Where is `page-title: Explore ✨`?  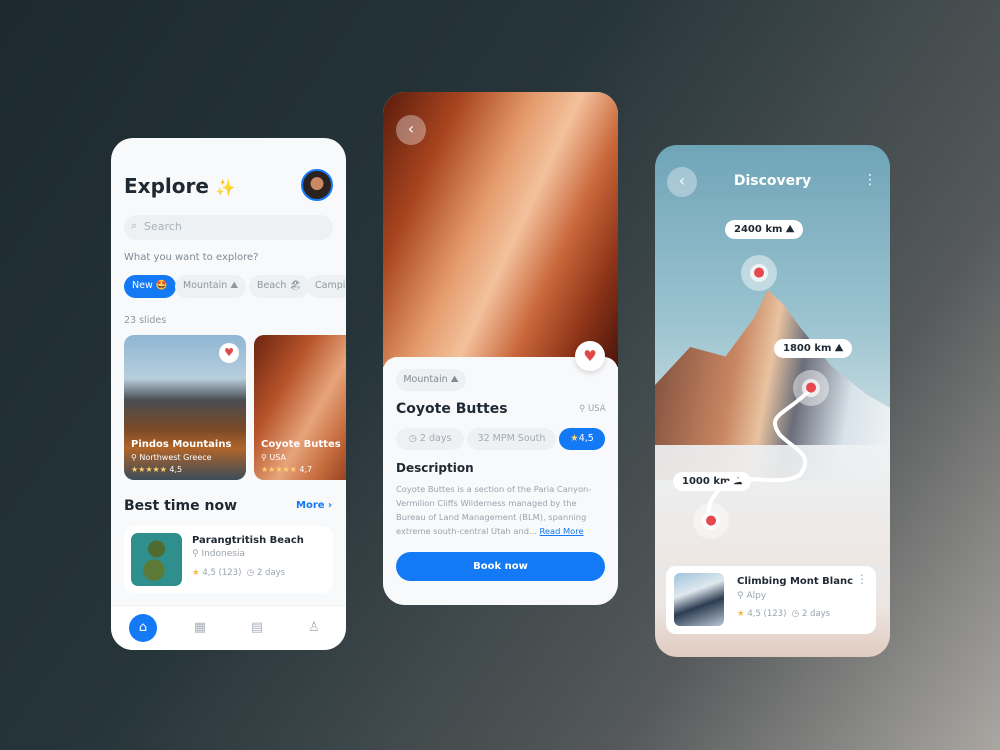
page-title: Explore ✨ is located at coordinates (180, 186).